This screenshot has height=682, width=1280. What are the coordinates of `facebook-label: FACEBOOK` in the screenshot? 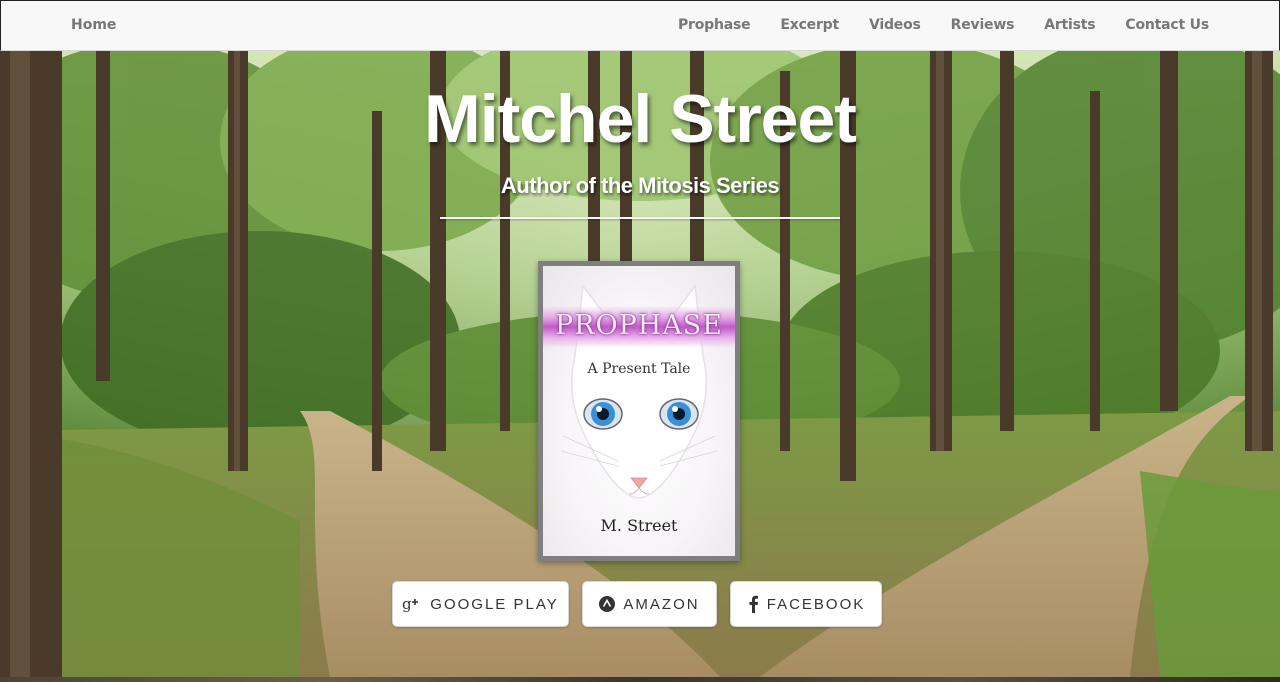 It's located at (816, 604).